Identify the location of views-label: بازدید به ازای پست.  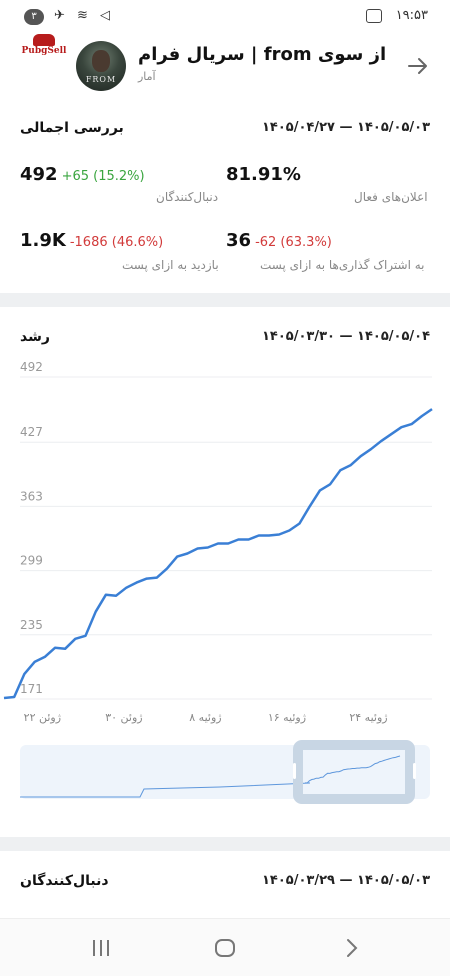
(170, 265).